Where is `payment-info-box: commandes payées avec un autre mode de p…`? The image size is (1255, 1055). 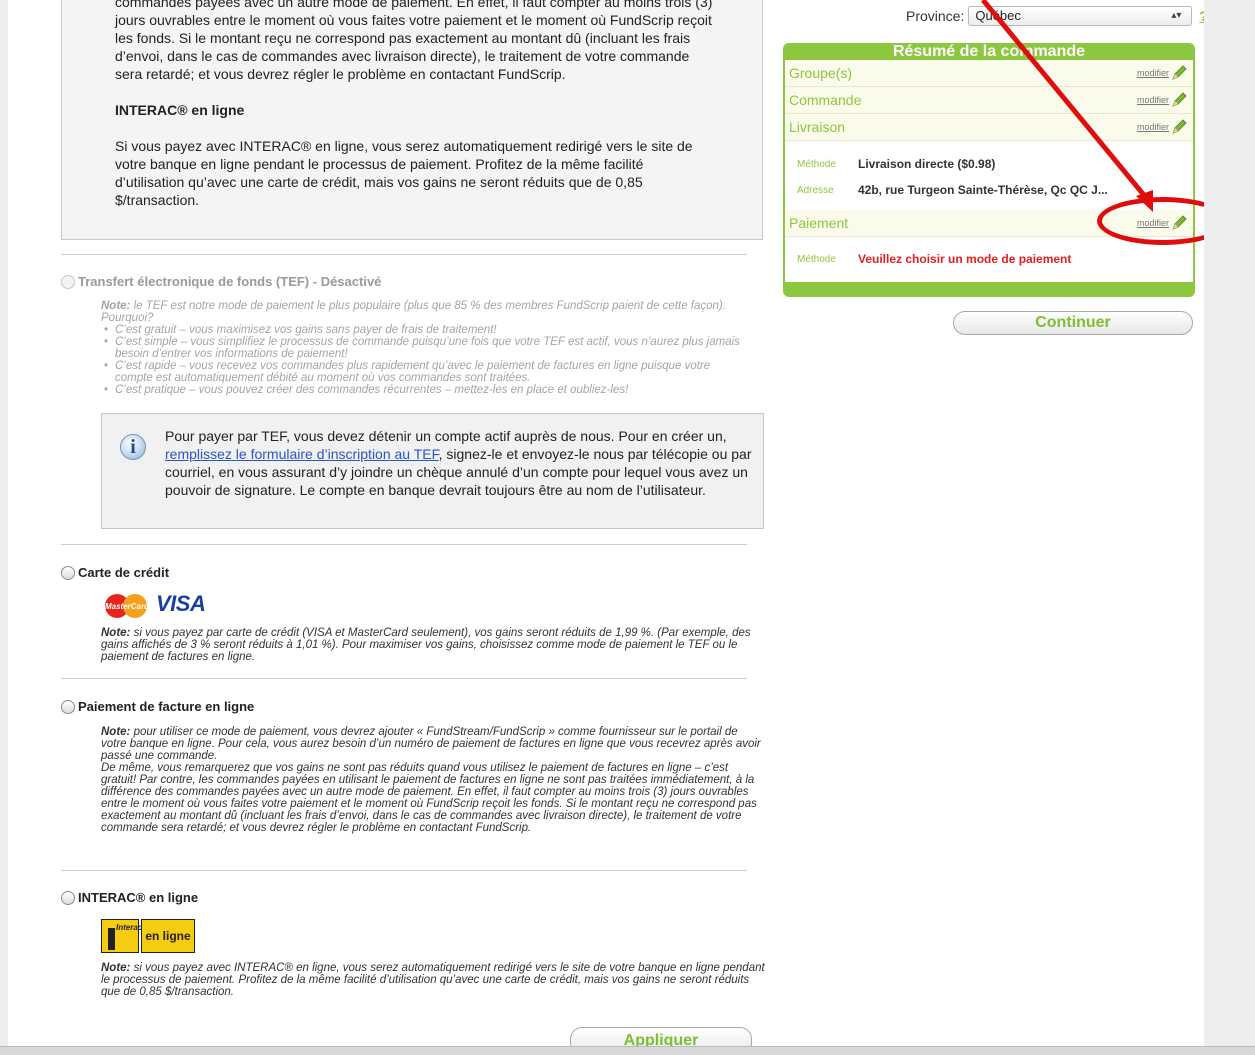
payment-info-box: commandes payées avec un autre mode de p… is located at coordinates (412, 120).